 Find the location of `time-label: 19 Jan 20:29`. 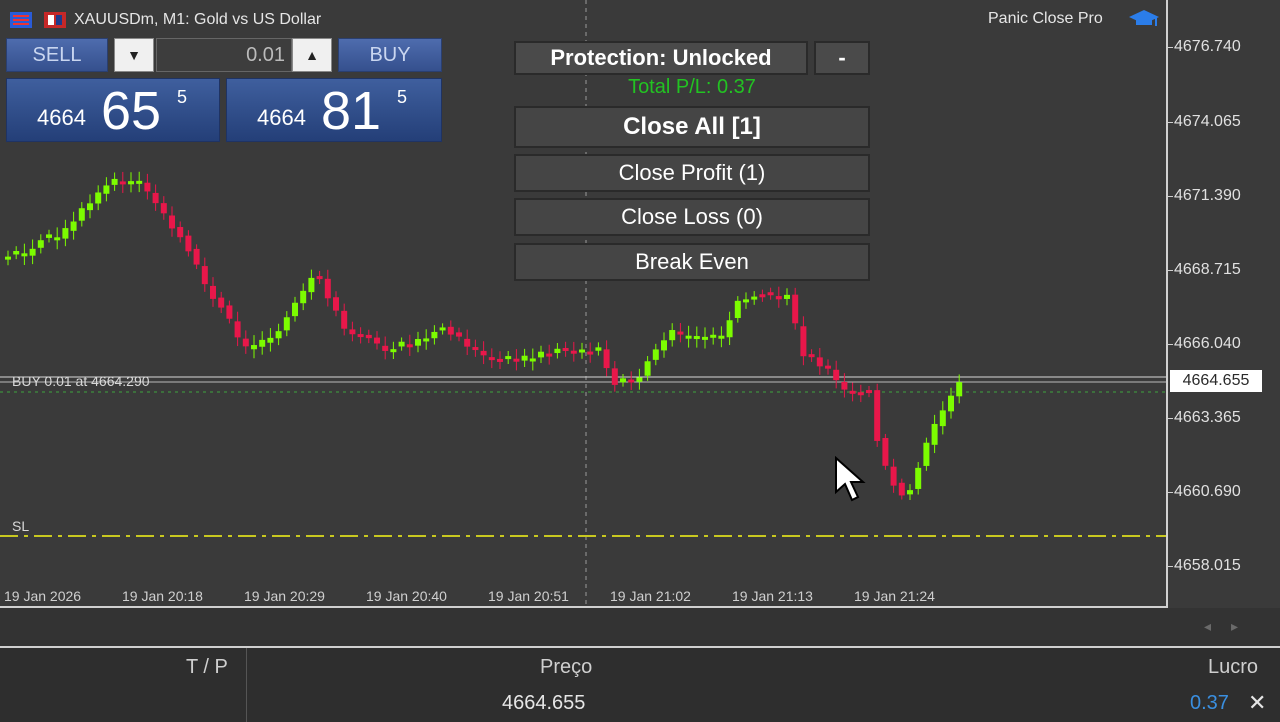

time-label: 19 Jan 20:29 is located at coordinates (284, 596).